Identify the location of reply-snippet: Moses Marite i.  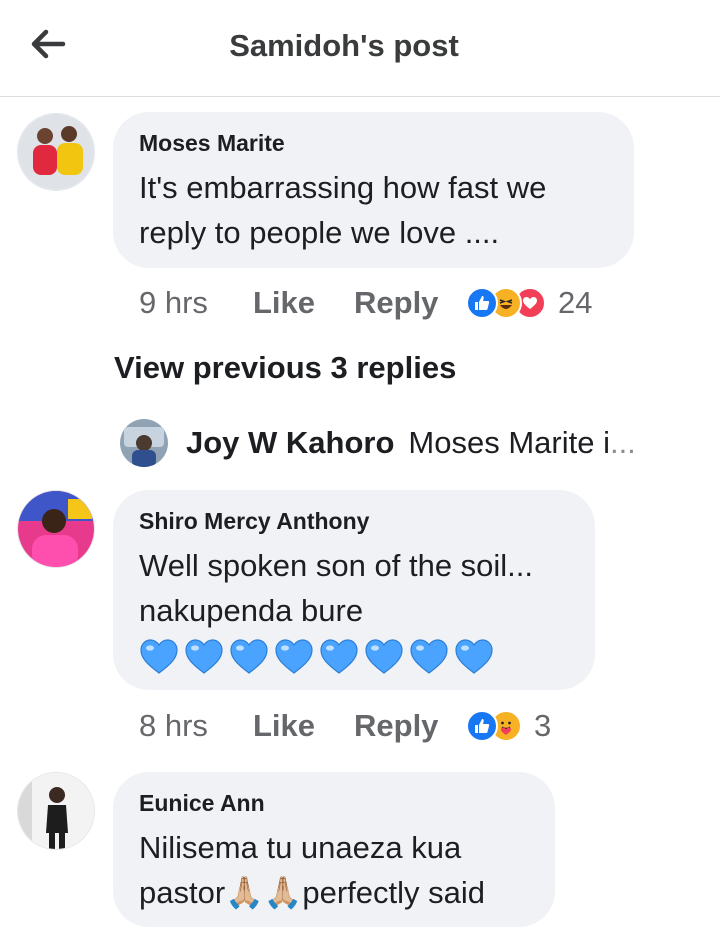
(509, 442).